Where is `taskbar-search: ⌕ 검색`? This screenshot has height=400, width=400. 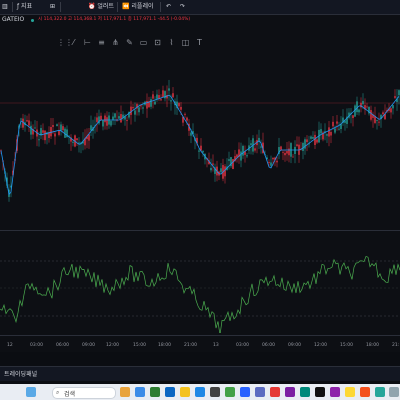 taskbar-search: ⌕ 검색 is located at coordinates (84, 393).